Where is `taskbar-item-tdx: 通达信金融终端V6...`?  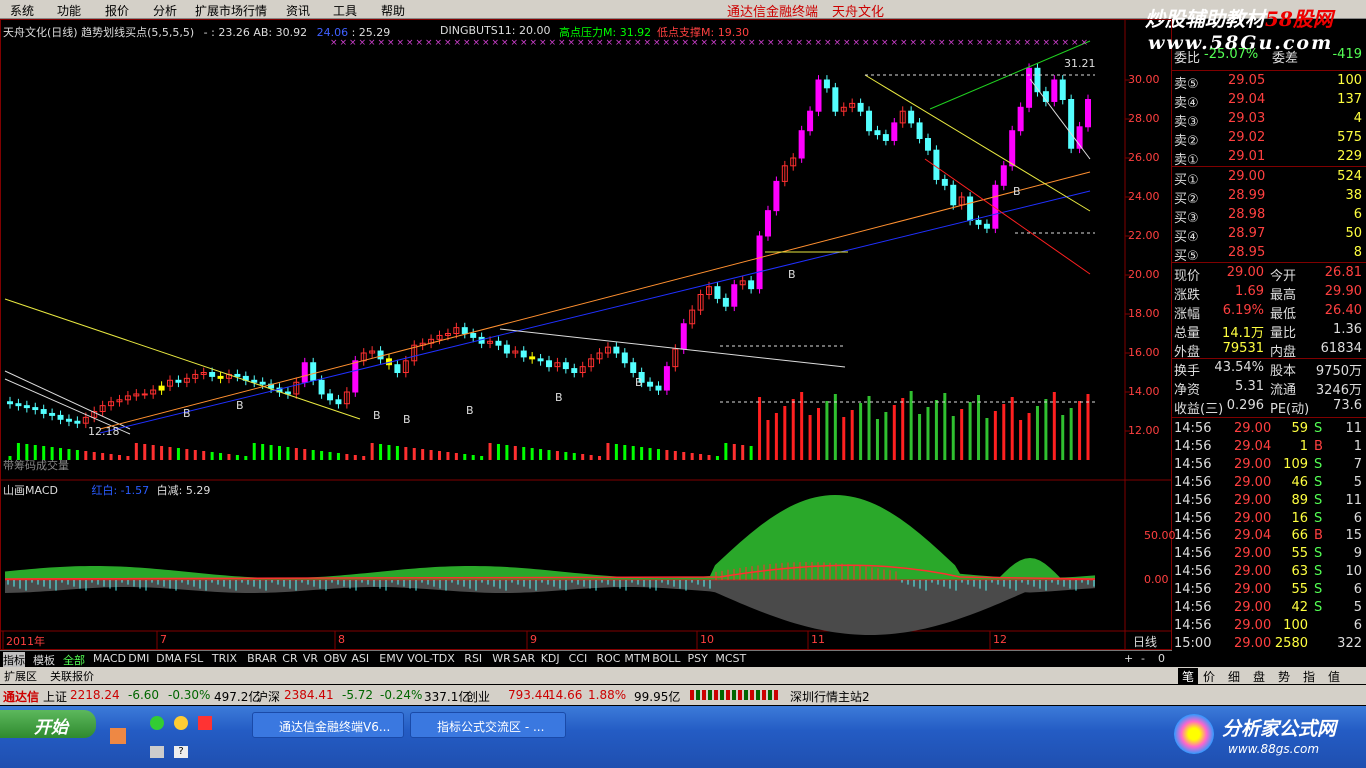 taskbar-item-tdx: 通达信金融终端V6... is located at coordinates (328, 725).